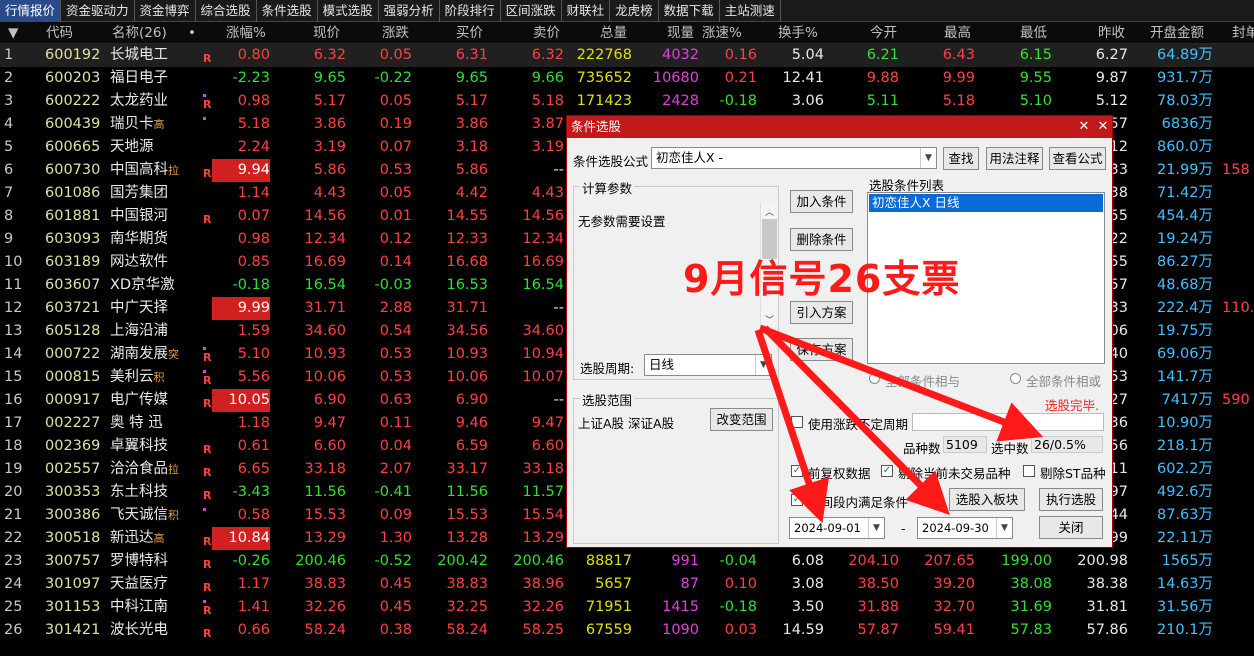  Describe the element at coordinates (883, 33) in the screenshot. I see `col-open: 今开` at that location.